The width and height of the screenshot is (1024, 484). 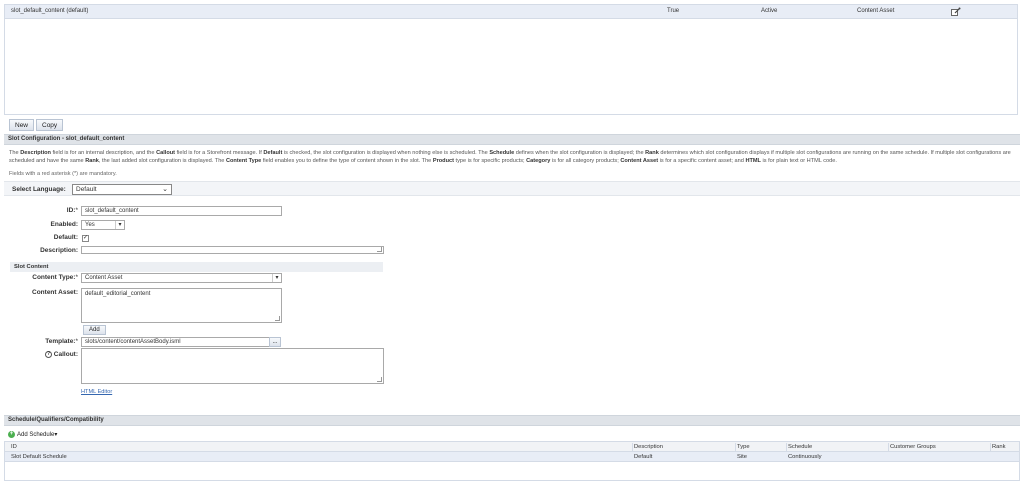 I want to click on enabled-value: Yes, so click(x=90, y=225).